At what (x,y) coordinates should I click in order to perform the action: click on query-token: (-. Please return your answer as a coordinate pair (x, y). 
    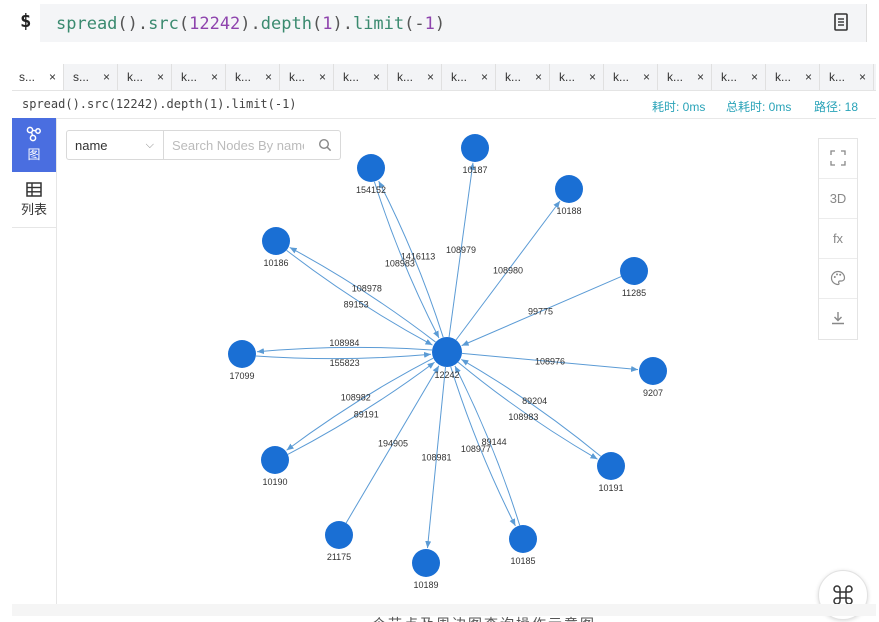
    Looking at the image, I should click on (414, 24).